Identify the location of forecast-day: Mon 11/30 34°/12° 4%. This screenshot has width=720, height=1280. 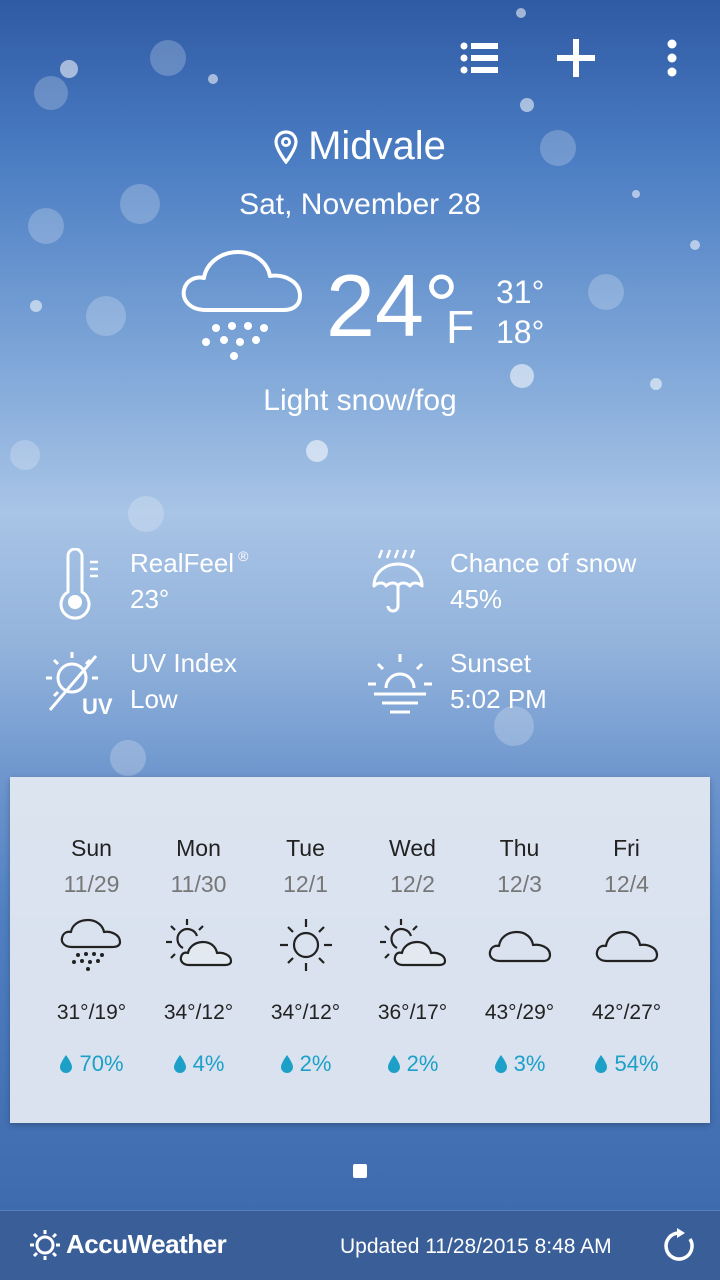
(198, 950).